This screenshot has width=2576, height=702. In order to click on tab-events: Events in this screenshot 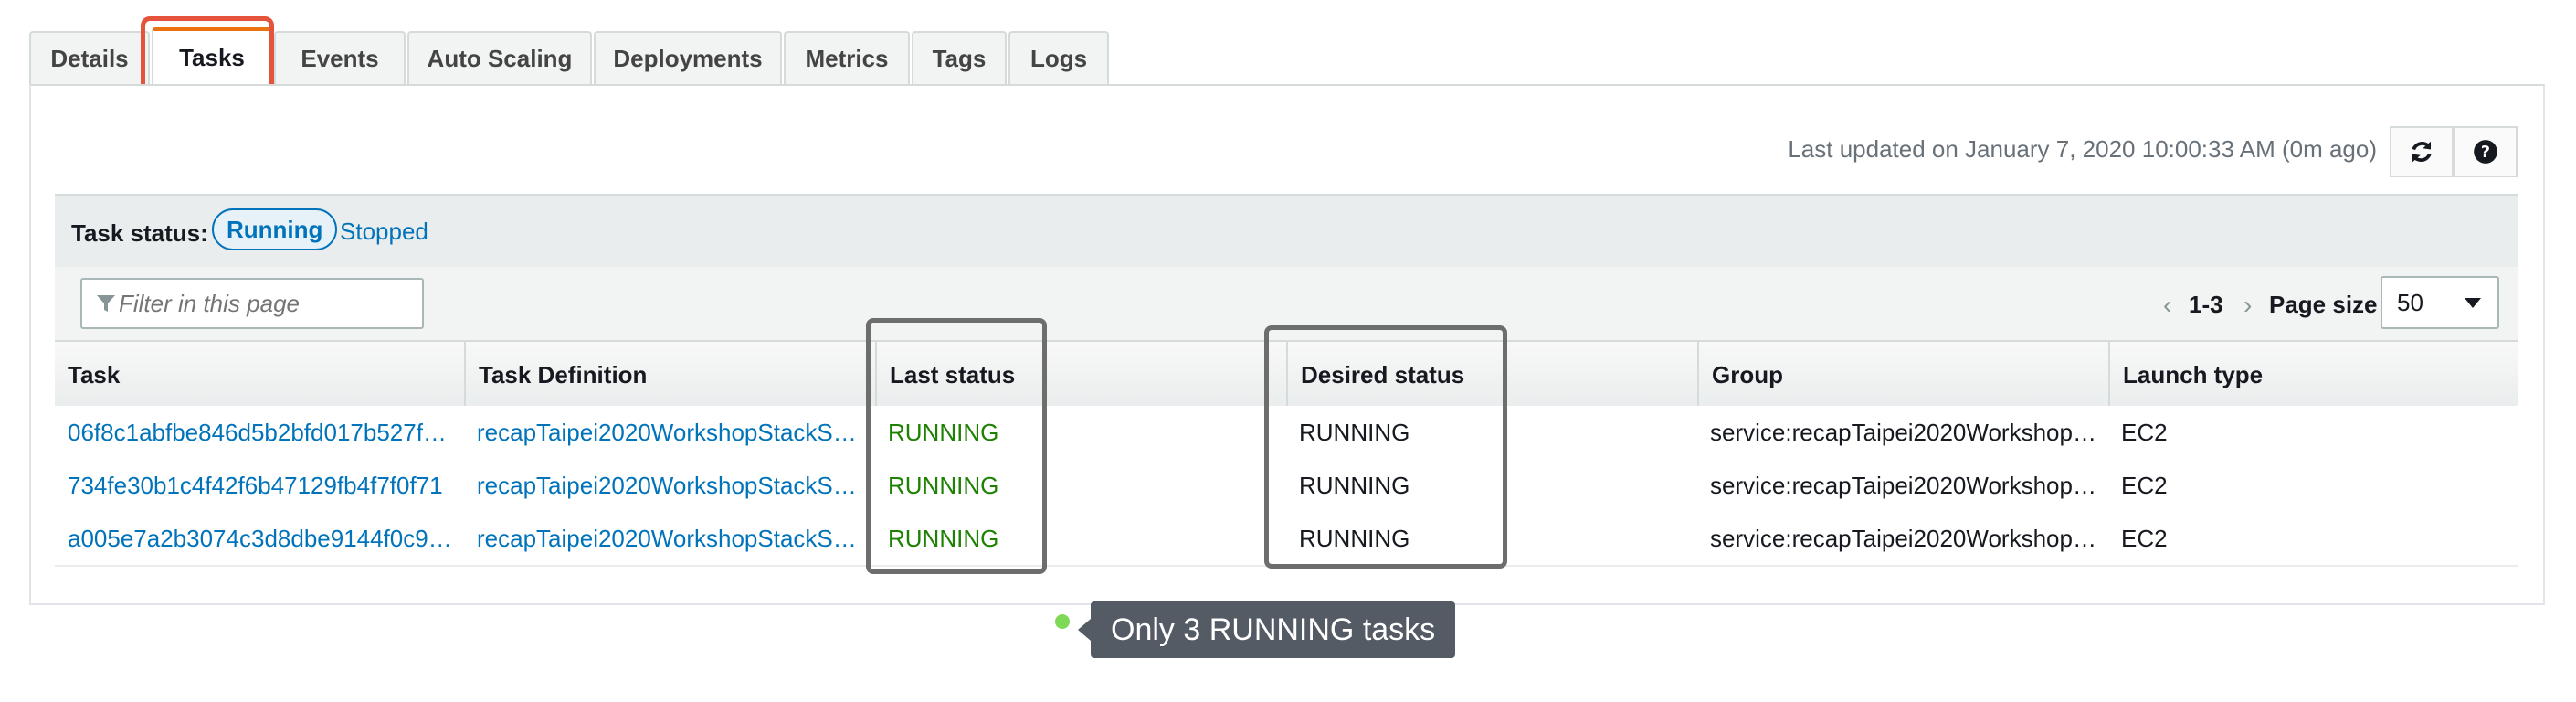, I will do `click(340, 57)`.